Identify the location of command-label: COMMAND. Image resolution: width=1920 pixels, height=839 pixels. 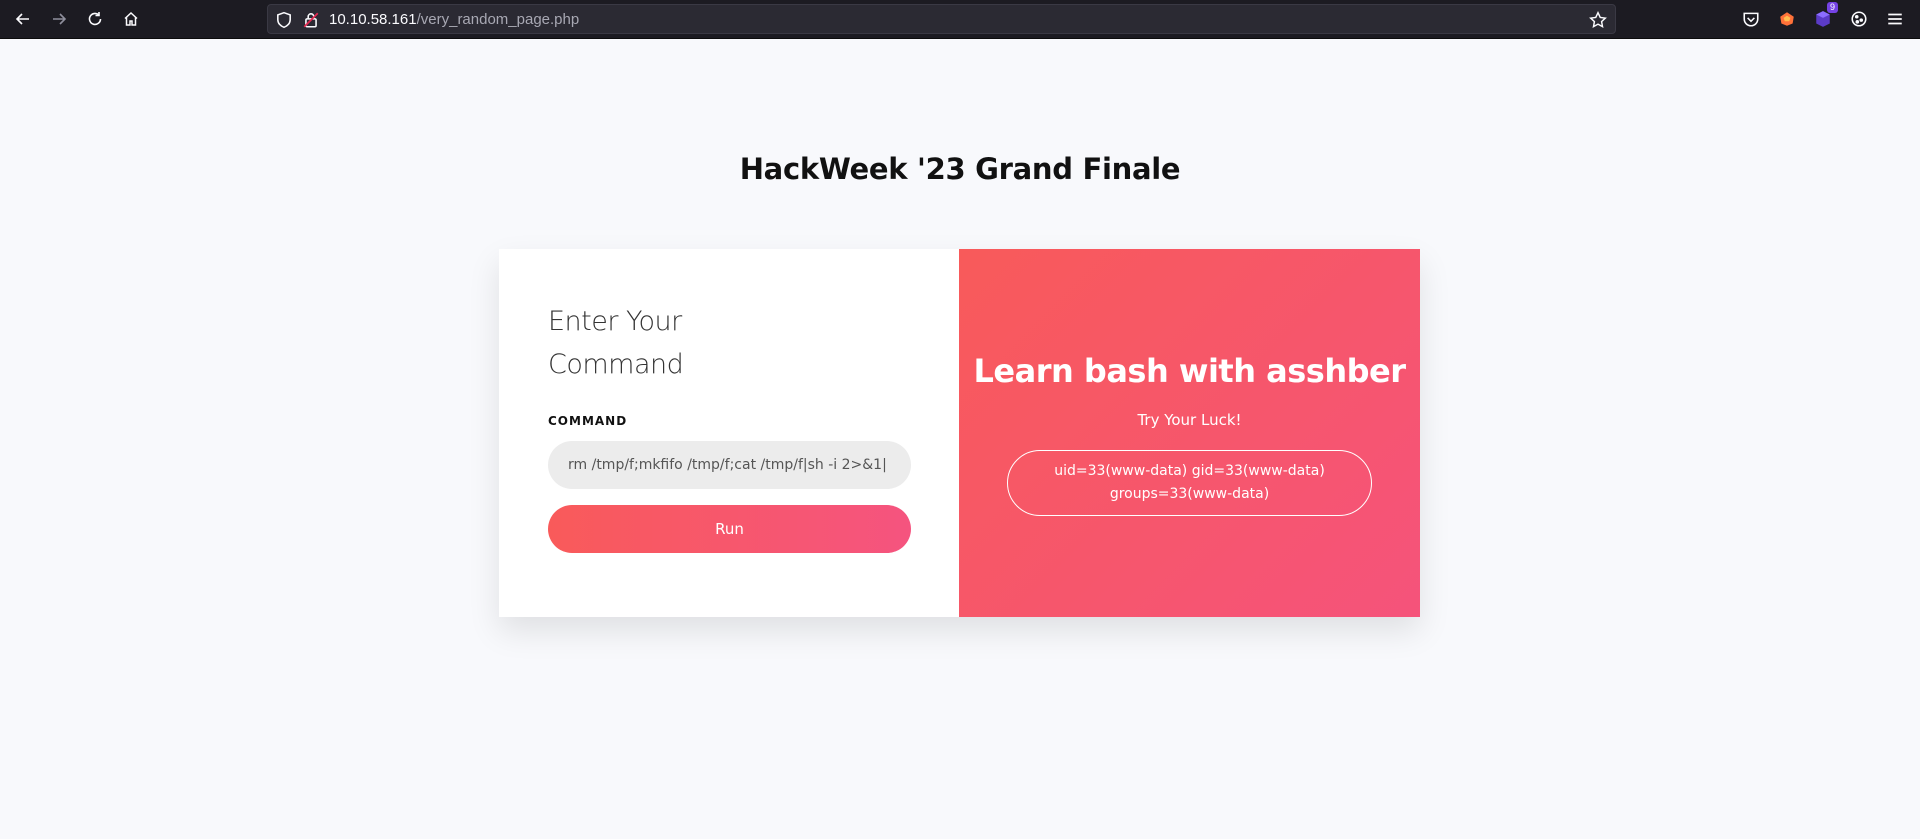
(588, 421).